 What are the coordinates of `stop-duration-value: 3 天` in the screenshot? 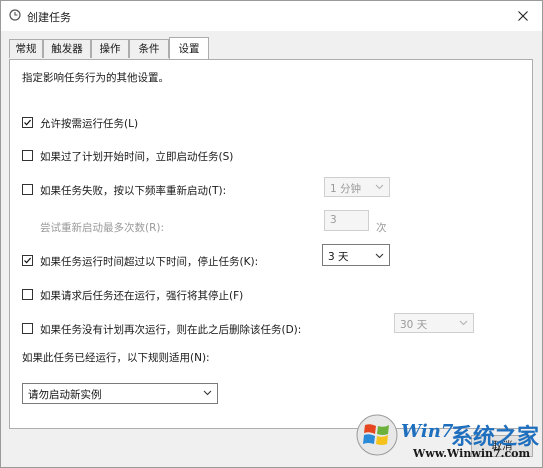 It's located at (338, 257).